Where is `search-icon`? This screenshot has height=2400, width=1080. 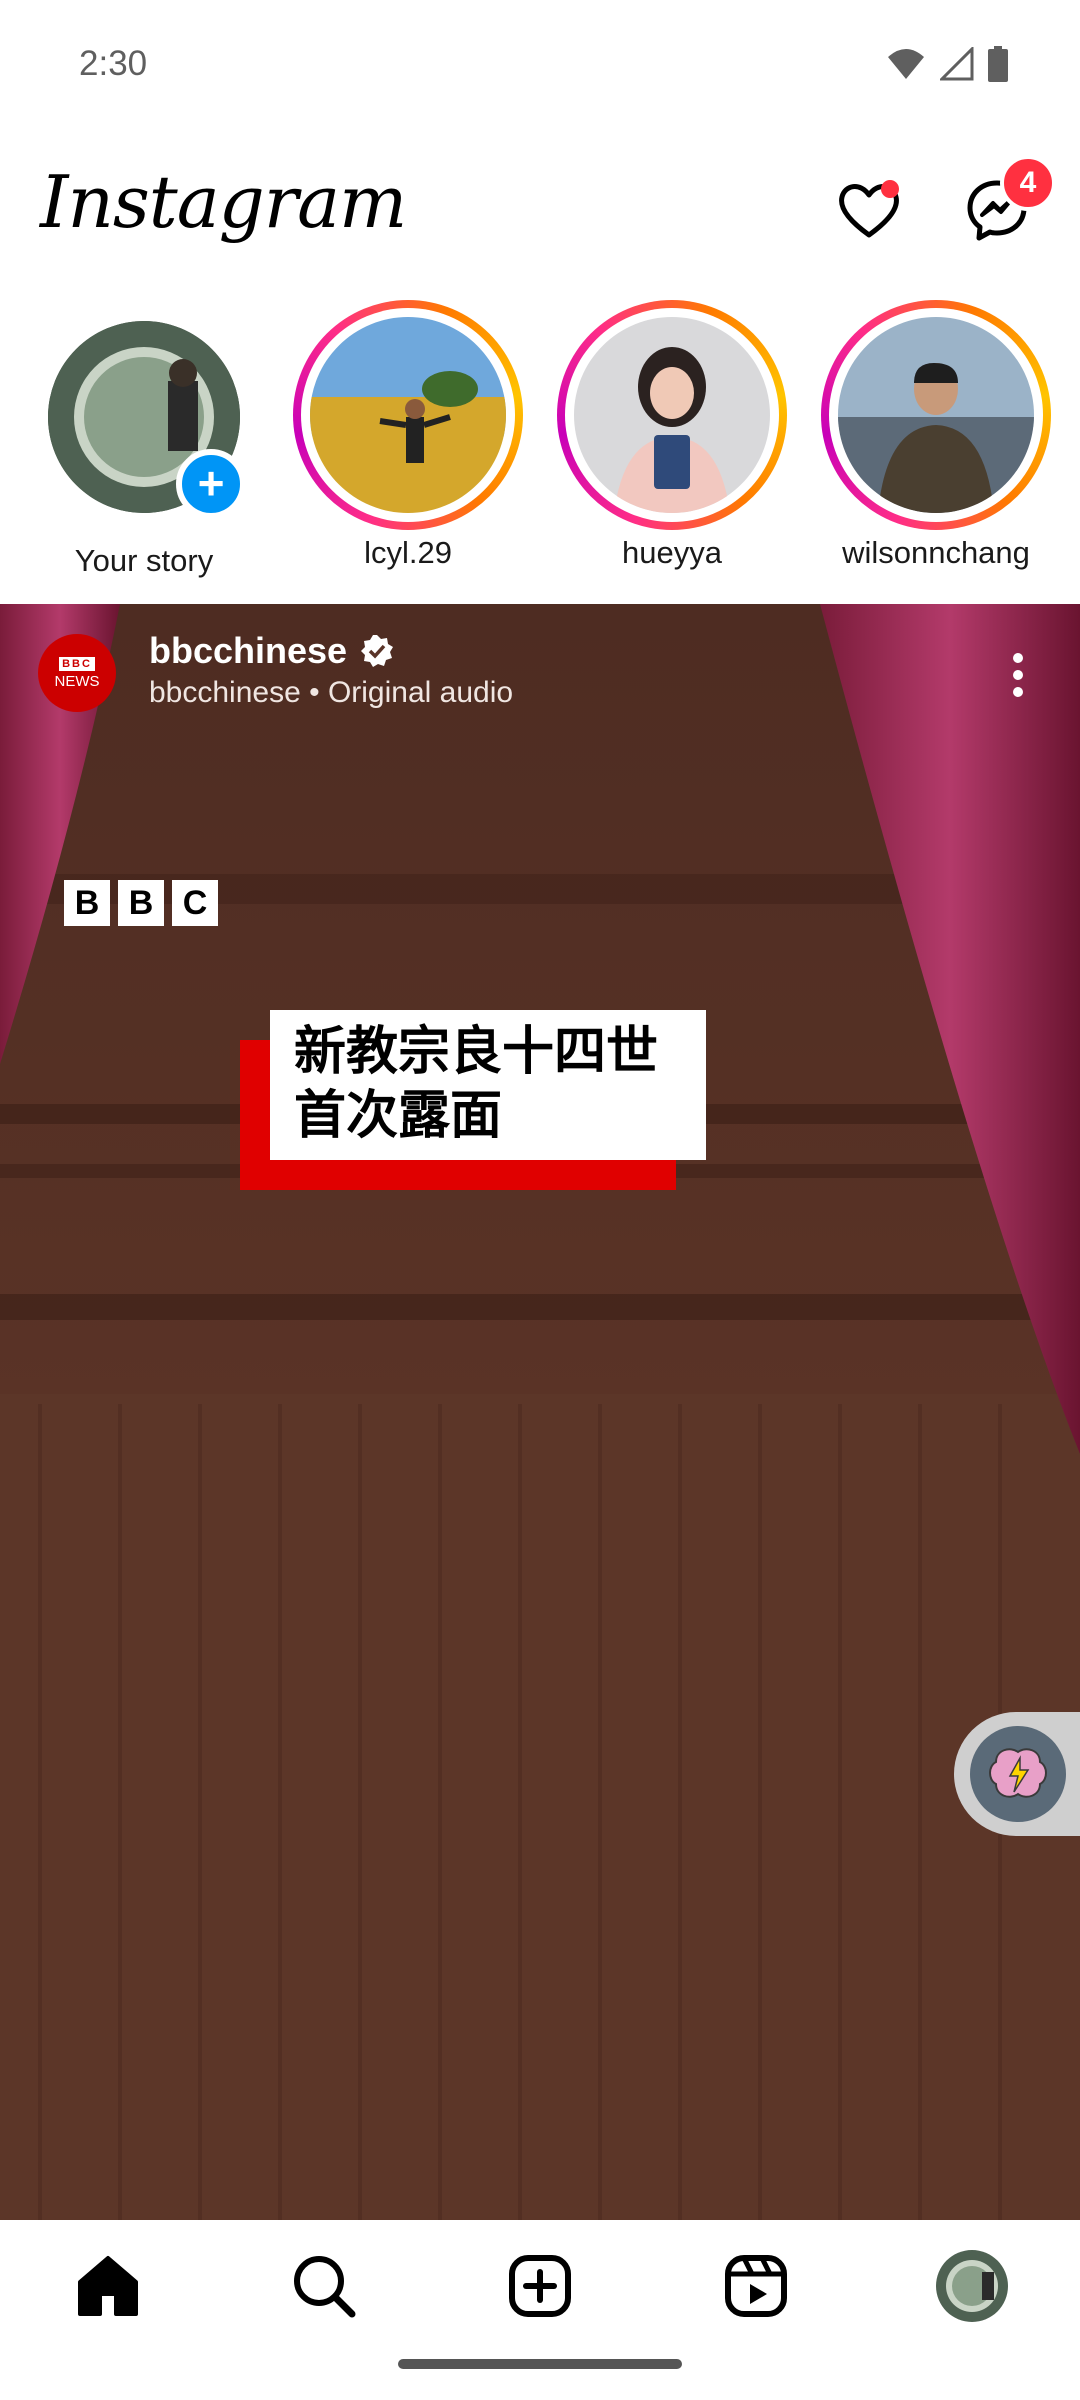
search-icon is located at coordinates (325, 2287).